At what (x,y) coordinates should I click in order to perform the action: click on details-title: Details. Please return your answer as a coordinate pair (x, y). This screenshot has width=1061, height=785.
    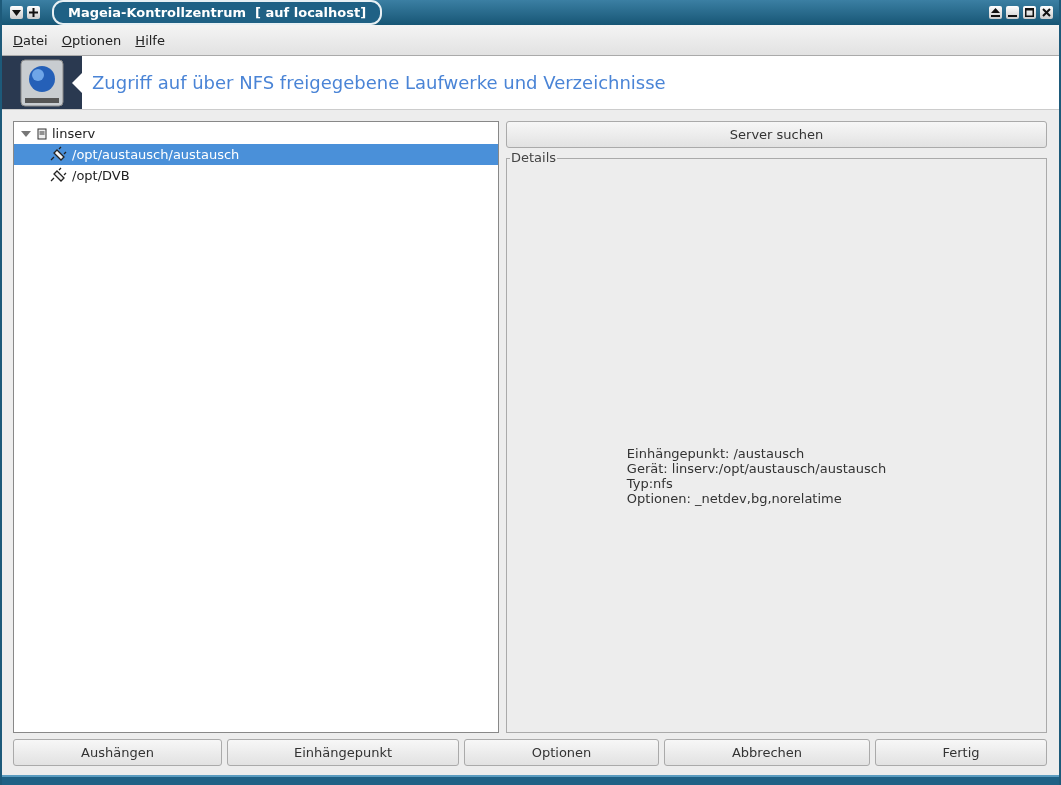
    Looking at the image, I should click on (534, 157).